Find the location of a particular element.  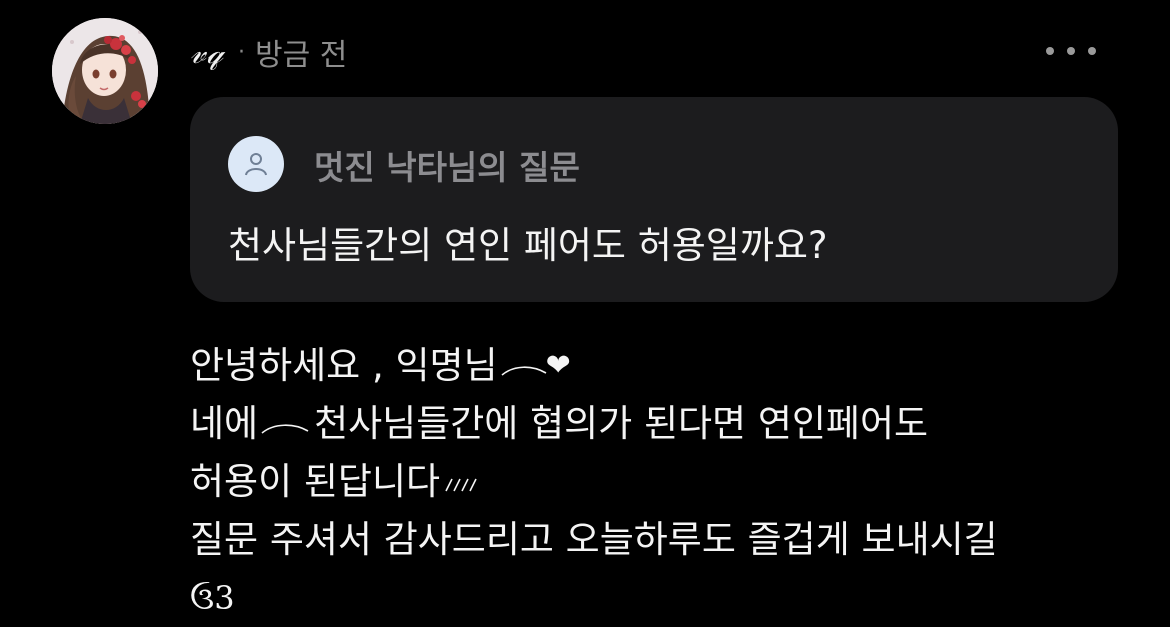

more-options-button is located at coordinates (1071, 51).